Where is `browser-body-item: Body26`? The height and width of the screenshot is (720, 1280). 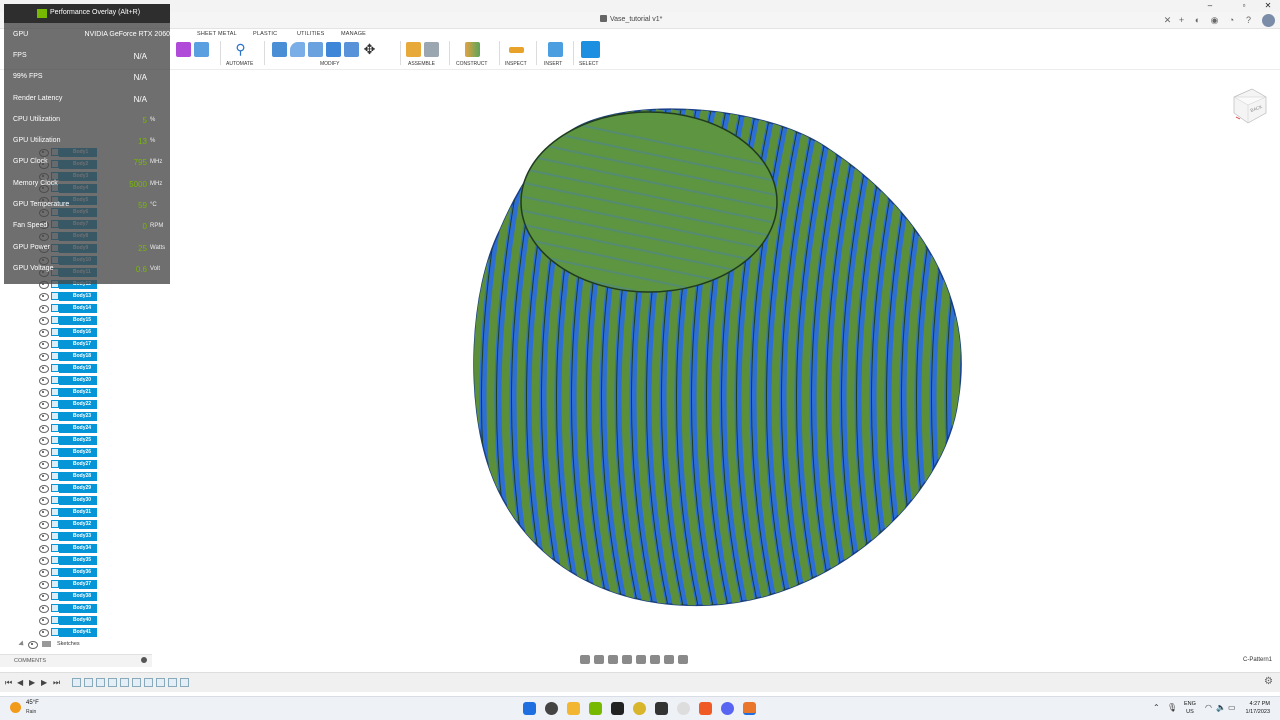
browser-body-item: Body26 is located at coordinates (51, 452).